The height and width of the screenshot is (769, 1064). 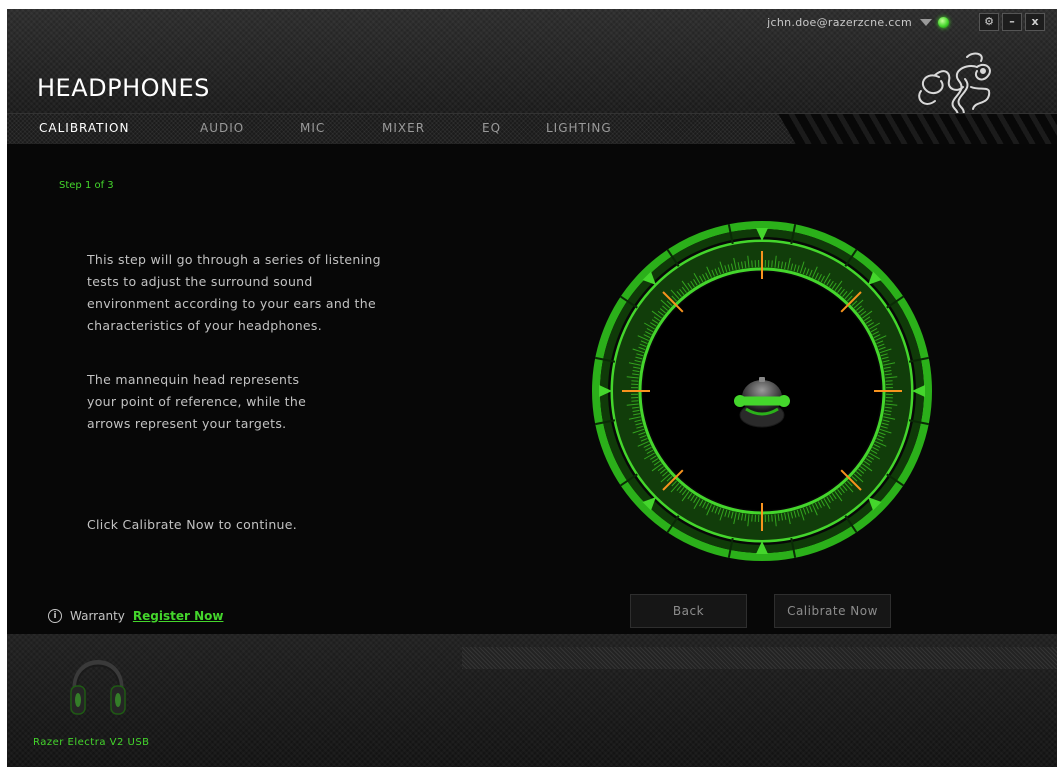 I want to click on warranty-row: i Warranty Register Now, so click(x=135, y=616).